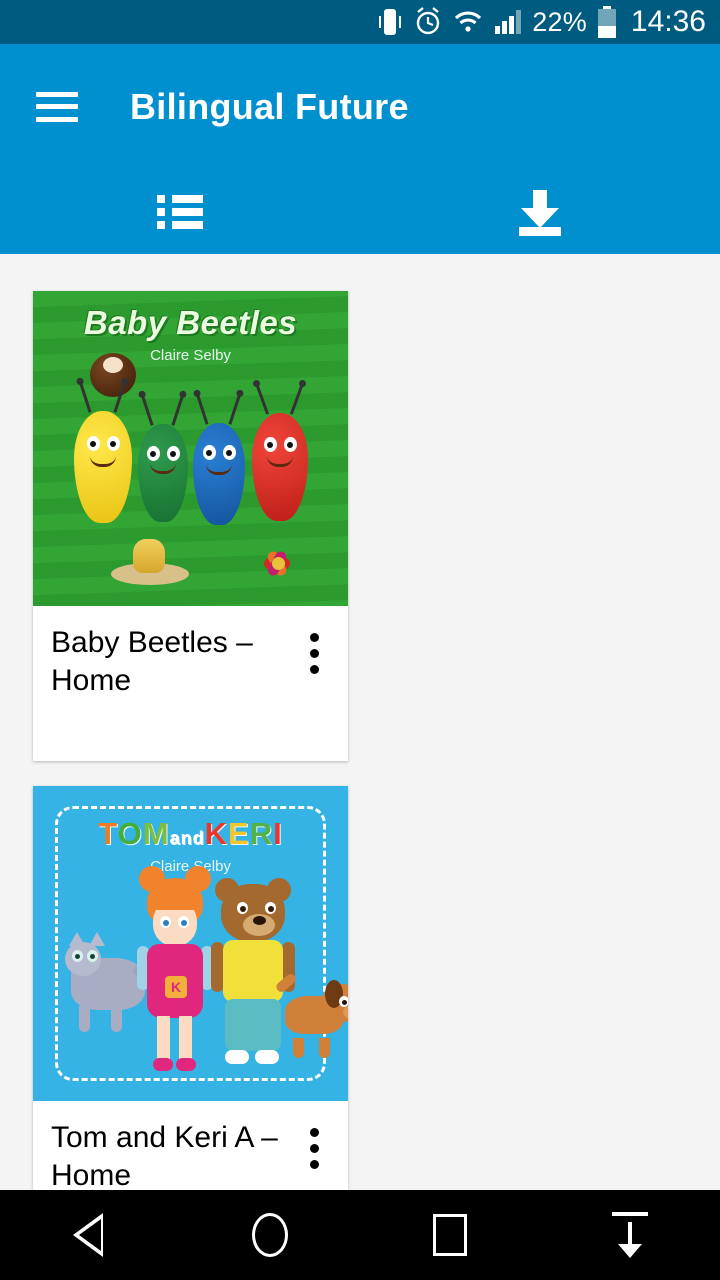 The height and width of the screenshot is (1280, 720). I want to click on signal-icon, so click(508, 22).